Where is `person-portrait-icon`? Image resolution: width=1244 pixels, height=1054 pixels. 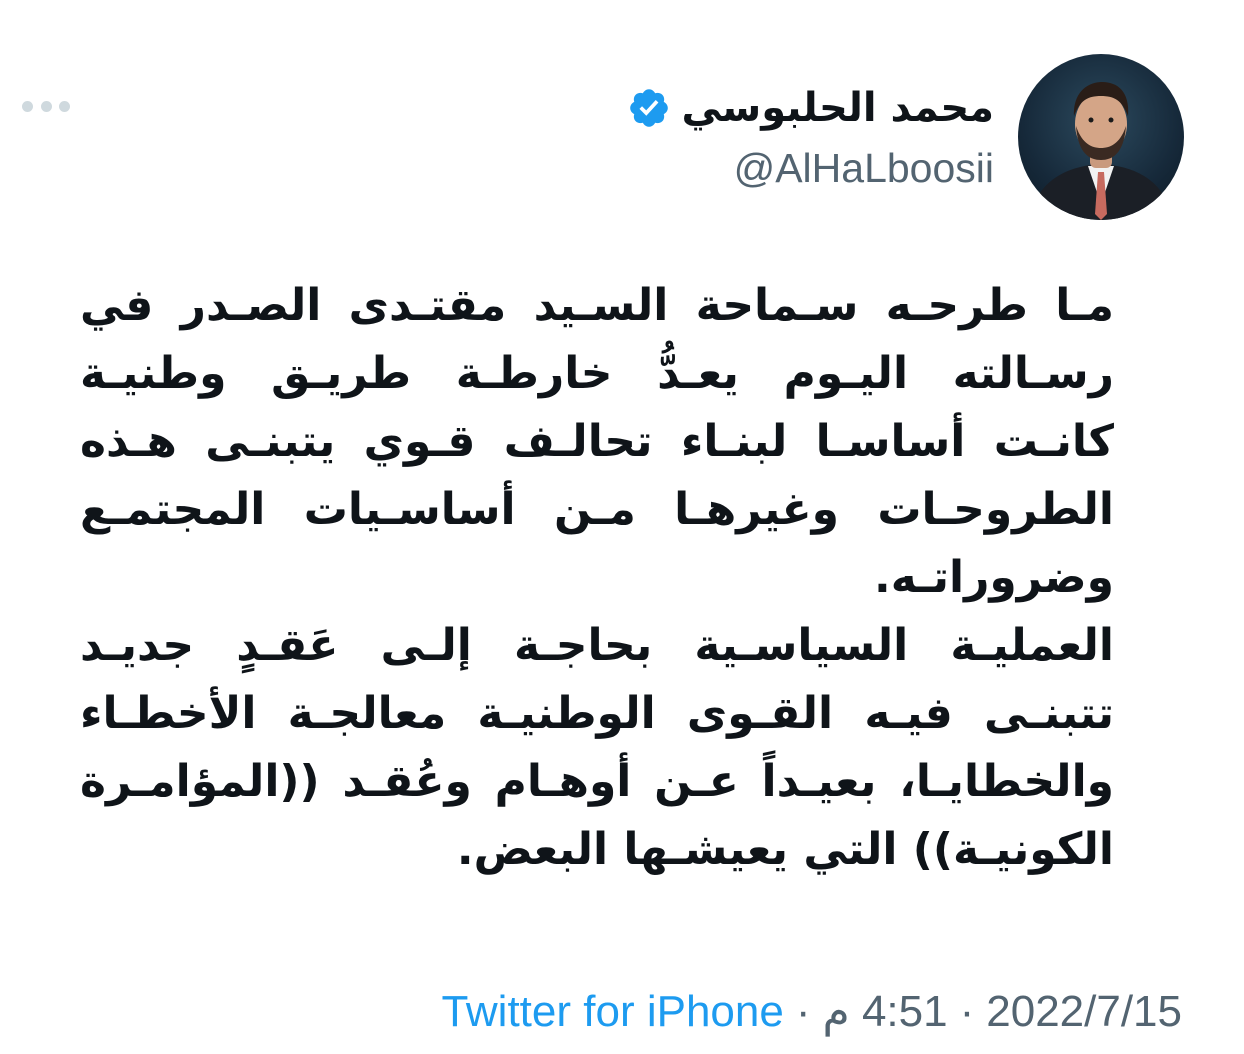
person-portrait-icon is located at coordinates (1101, 151).